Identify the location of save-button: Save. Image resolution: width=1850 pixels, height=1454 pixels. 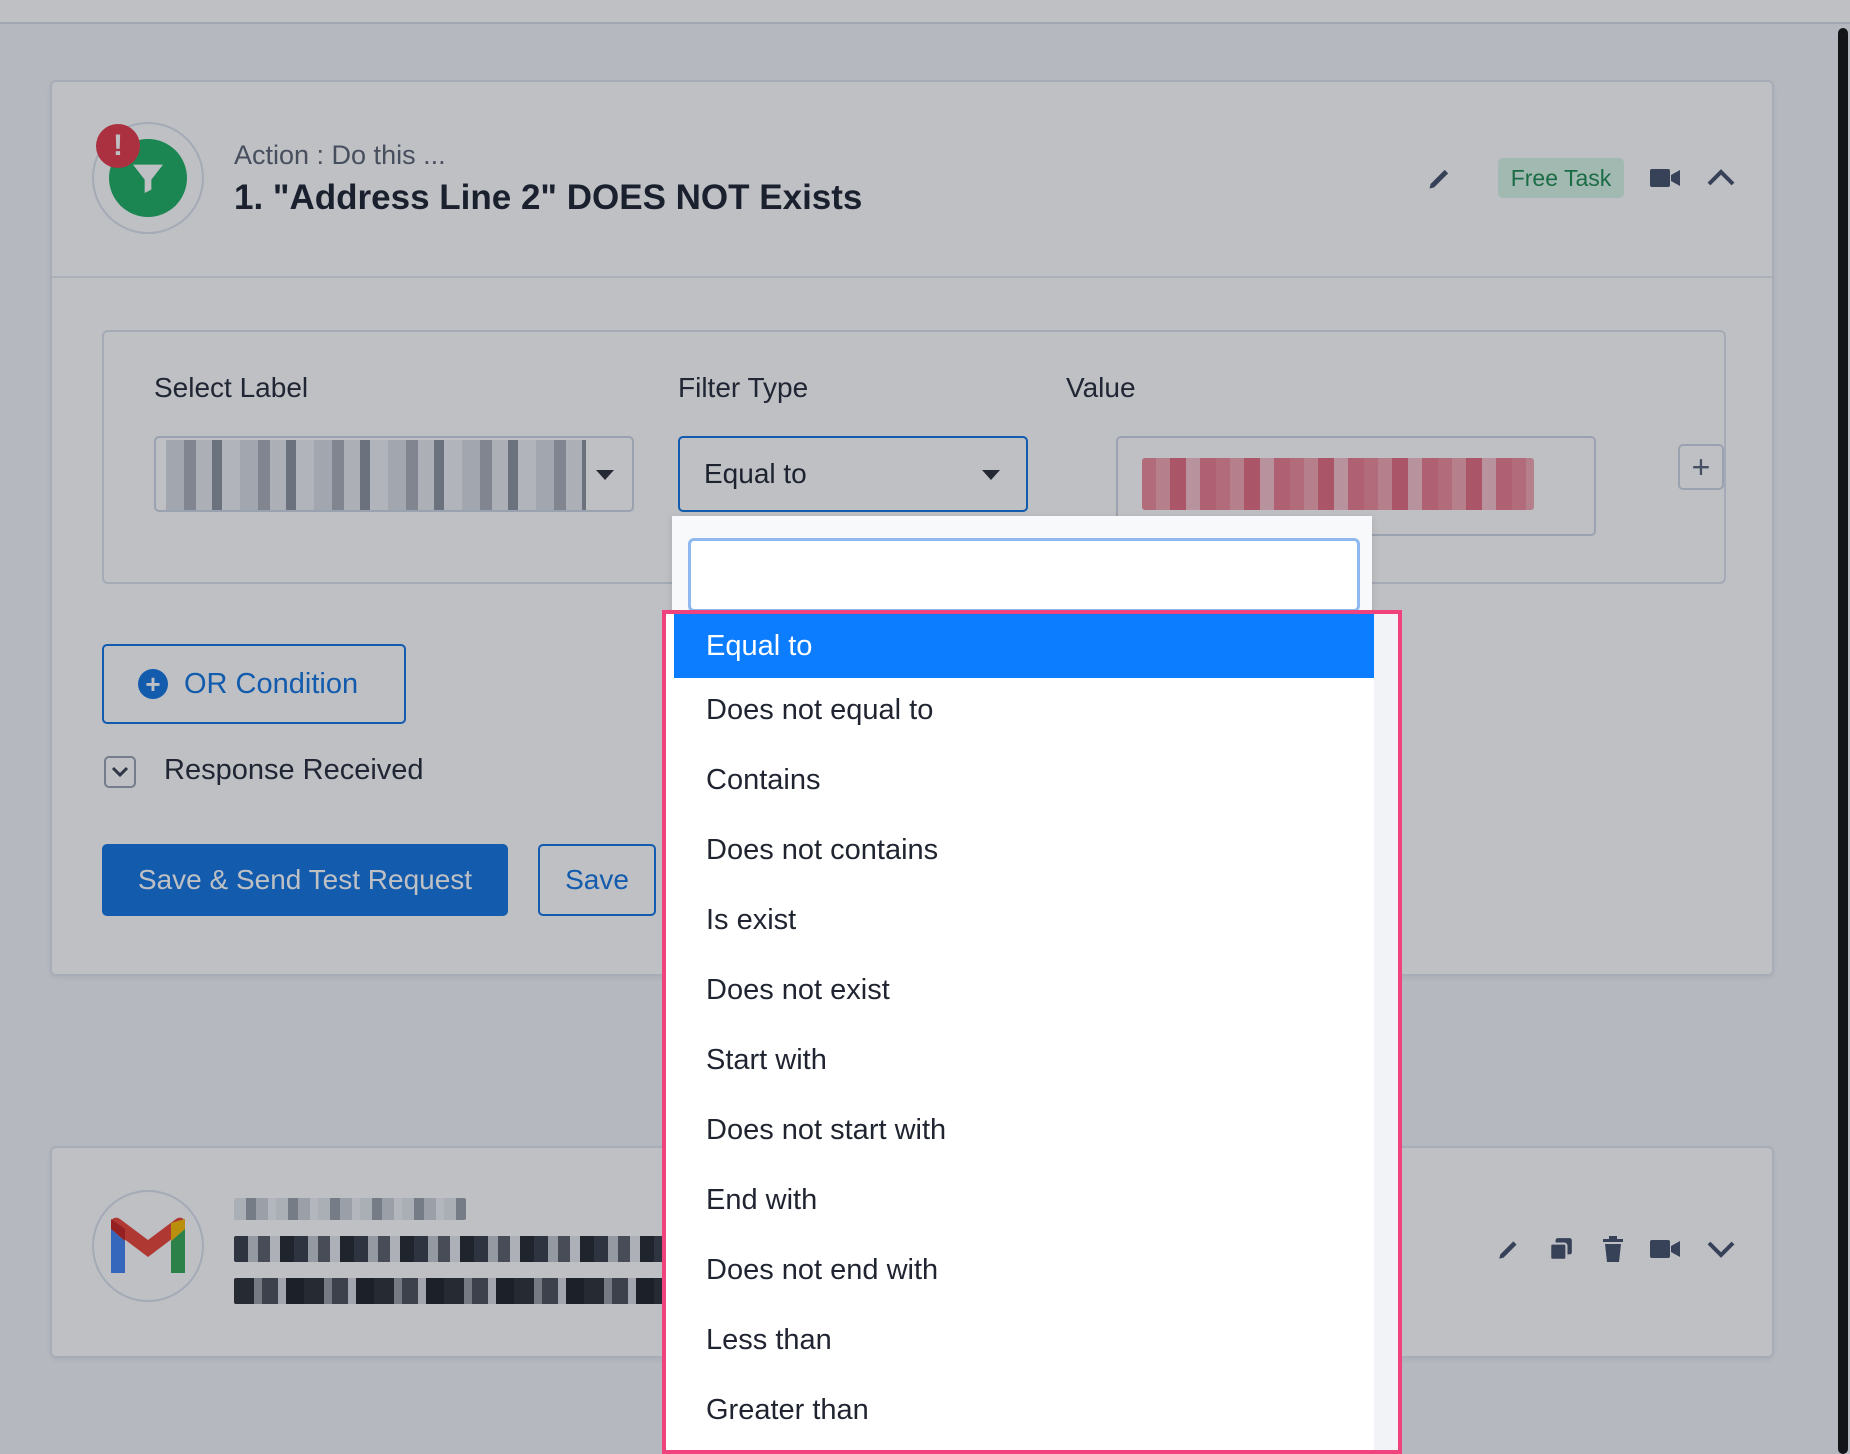
(597, 880).